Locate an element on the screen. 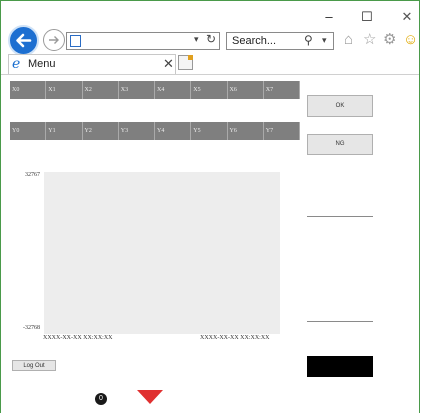  grid-cell-x2: X2 is located at coordinates (100, 90).